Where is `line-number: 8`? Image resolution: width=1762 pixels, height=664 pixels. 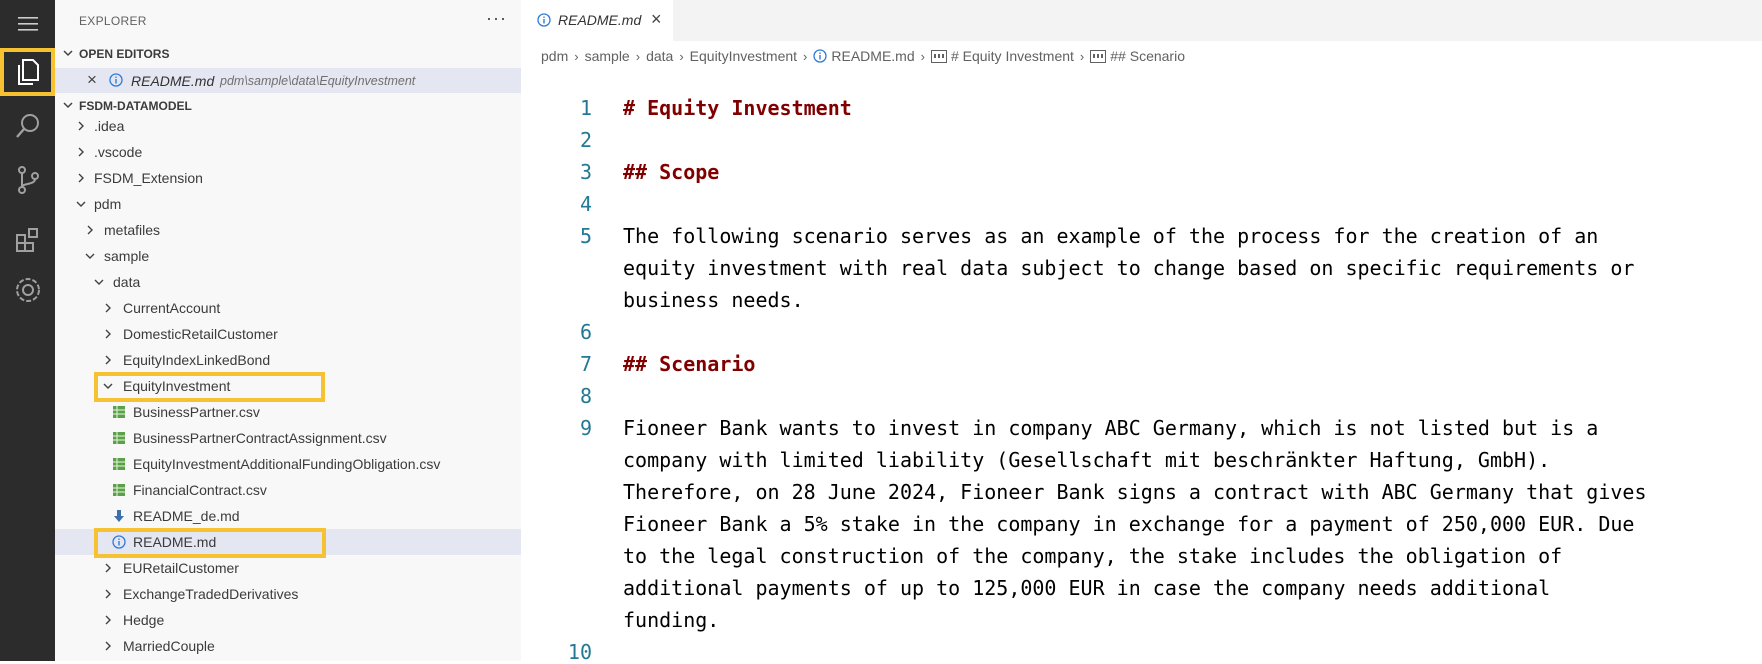
line-number: 8 is located at coordinates (585, 396).